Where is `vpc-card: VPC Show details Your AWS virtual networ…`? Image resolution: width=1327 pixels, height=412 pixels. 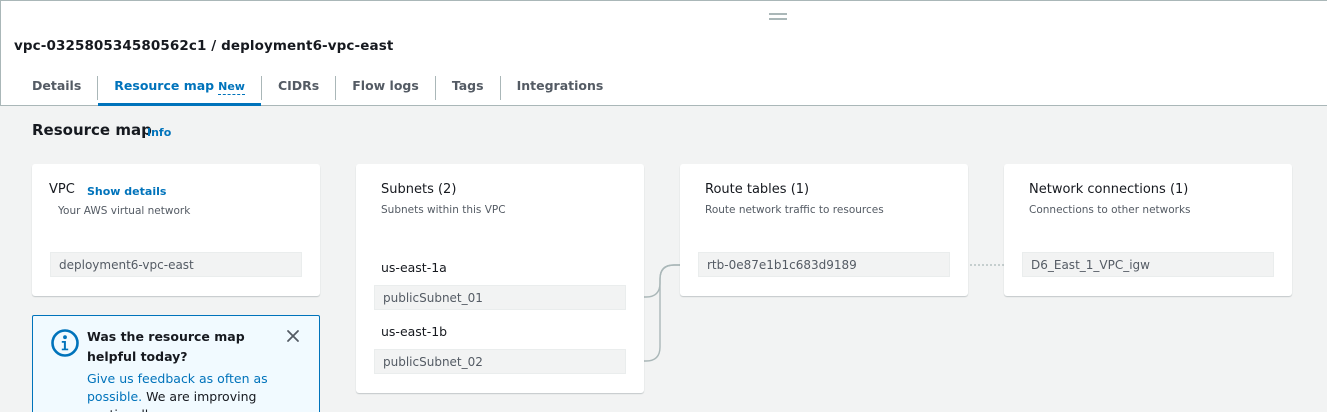 vpc-card: VPC Show details Your AWS virtual networ… is located at coordinates (176, 230).